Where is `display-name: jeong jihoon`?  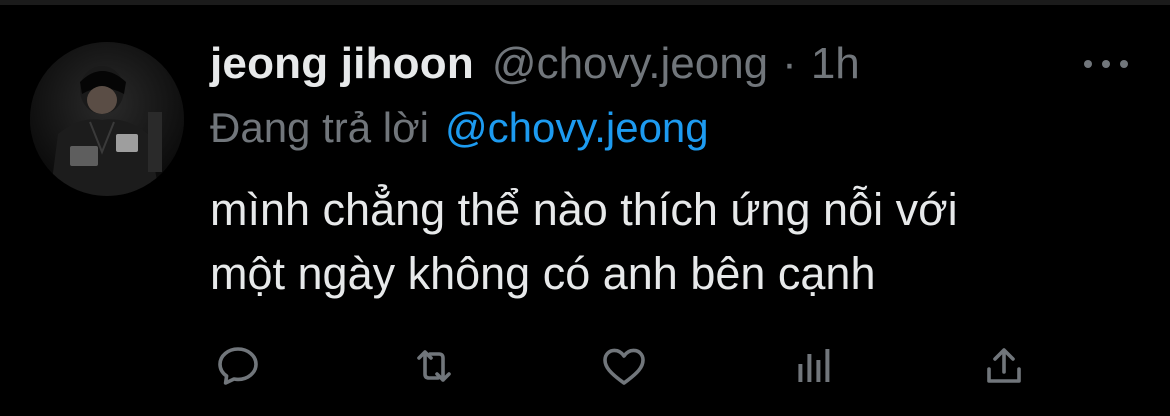
display-name: jeong jihoon is located at coordinates (342, 64).